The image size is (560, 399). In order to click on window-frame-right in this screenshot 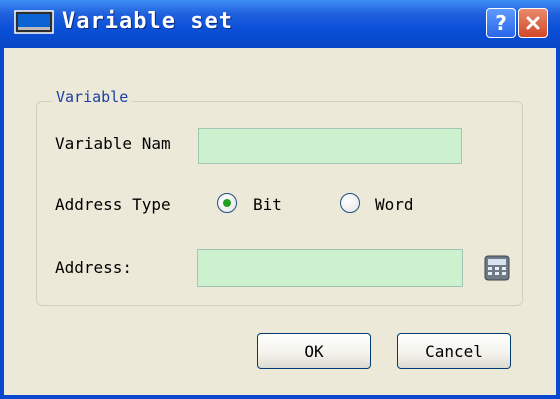, I will do `click(558, 223)`.